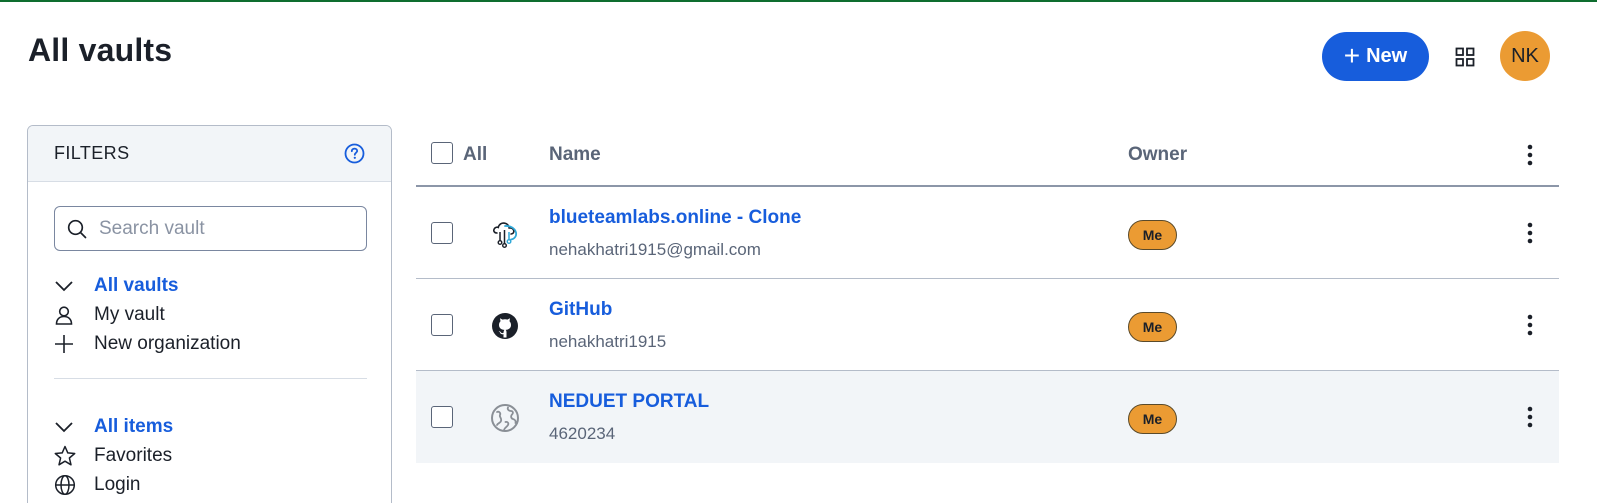 This screenshot has height=503, width=1597. What do you see at coordinates (608, 341) in the screenshot?
I see `item-username: nehakhatri1915` at bounding box center [608, 341].